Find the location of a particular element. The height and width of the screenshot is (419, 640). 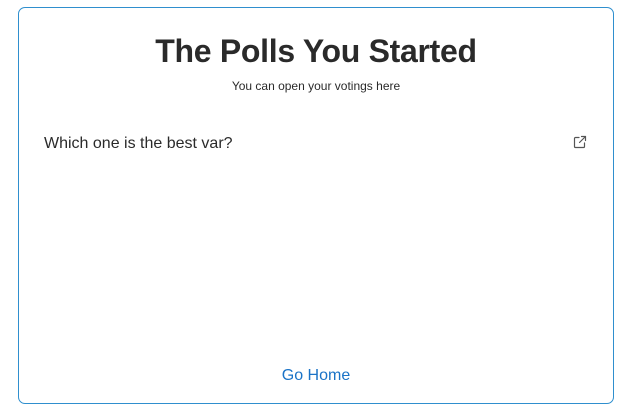

poll-question: Which one is the best var? is located at coordinates (138, 143).